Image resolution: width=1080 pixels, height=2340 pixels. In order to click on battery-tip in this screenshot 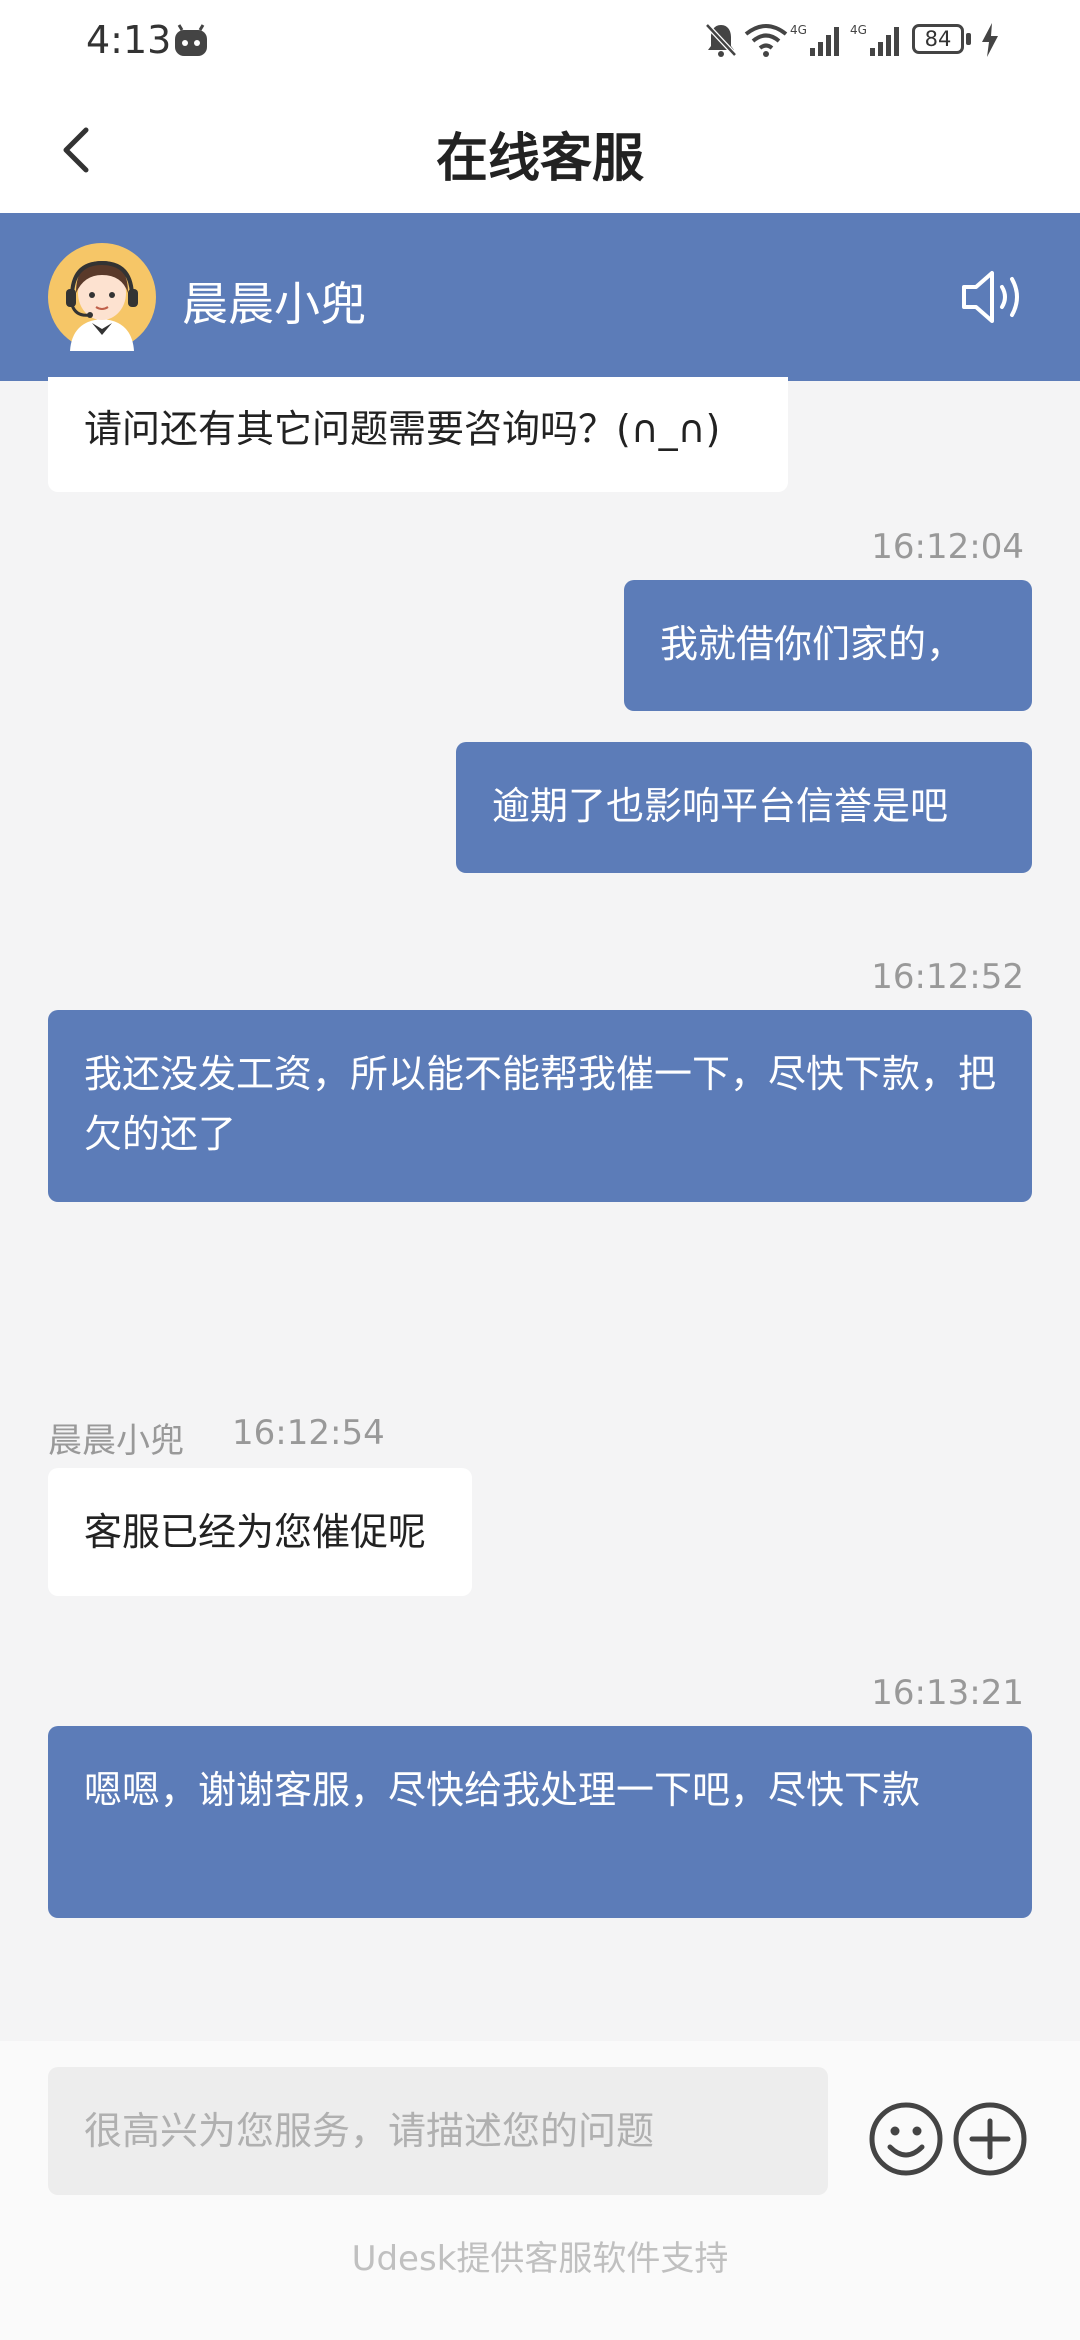, I will do `click(968, 39)`.